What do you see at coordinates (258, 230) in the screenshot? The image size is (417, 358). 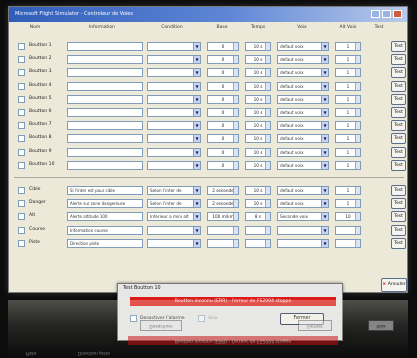 I see `row-time-spinner` at bounding box center [258, 230].